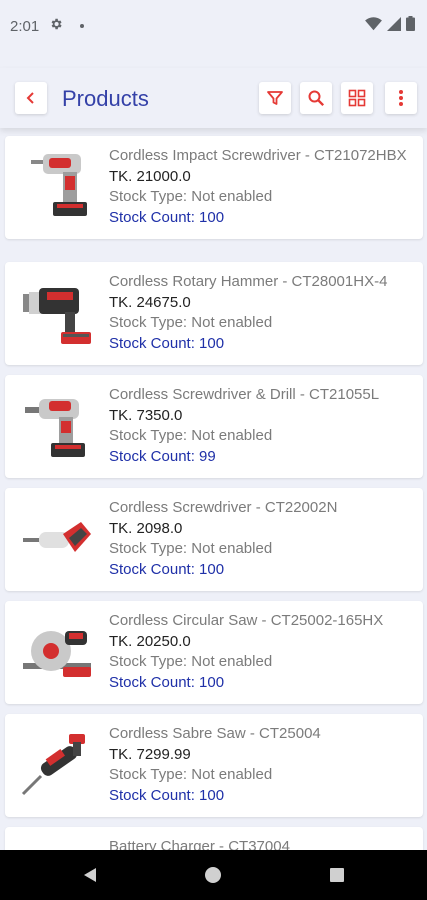 The image size is (427, 900). I want to click on product-name: Cordless Screwdriver & Drill - CT21055L, so click(244, 394).